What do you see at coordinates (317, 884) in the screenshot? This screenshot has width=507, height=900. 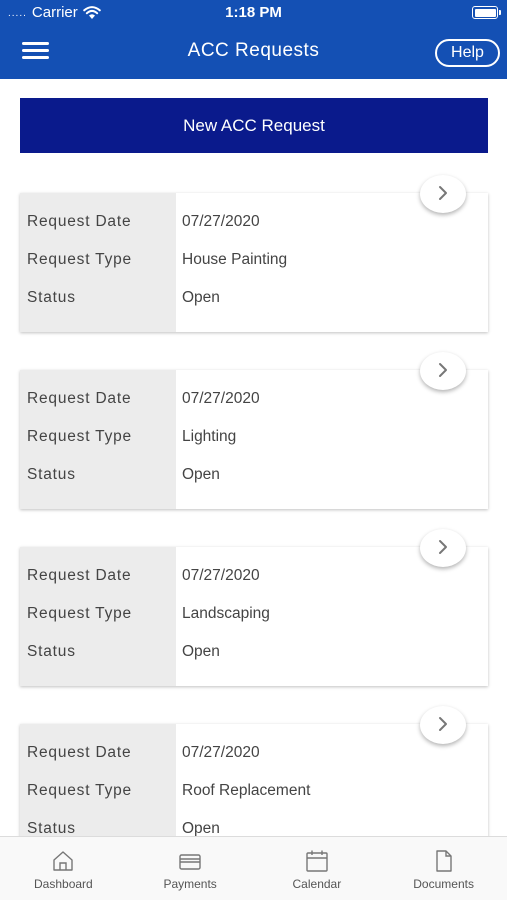 I see `tab-label: Calendar` at bounding box center [317, 884].